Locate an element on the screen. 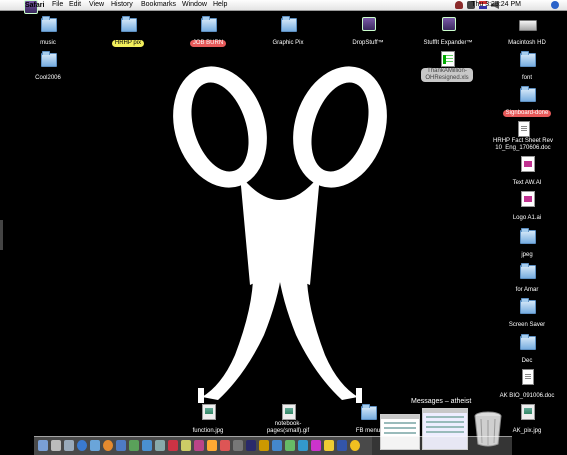 The height and width of the screenshot is (455, 567). desktop-file-hrhp-fact-sheet: HRHP Fact Sheet Rev 10_Eng_170606.doc is located at coordinates (523, 137).